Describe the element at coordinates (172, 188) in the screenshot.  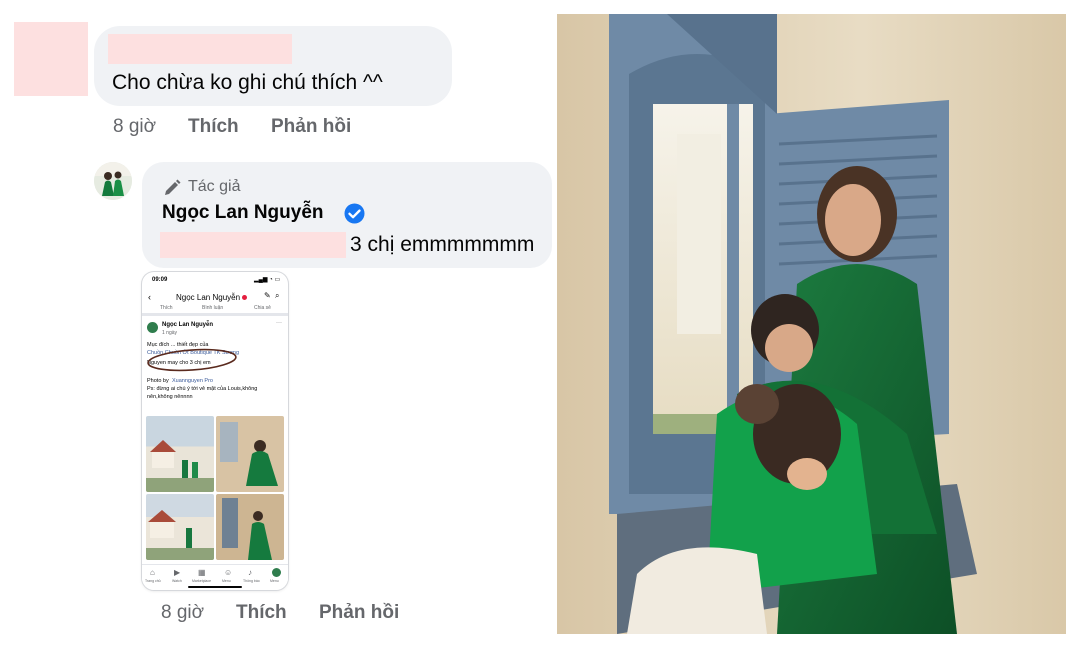
I see `pen-icon` at that location.